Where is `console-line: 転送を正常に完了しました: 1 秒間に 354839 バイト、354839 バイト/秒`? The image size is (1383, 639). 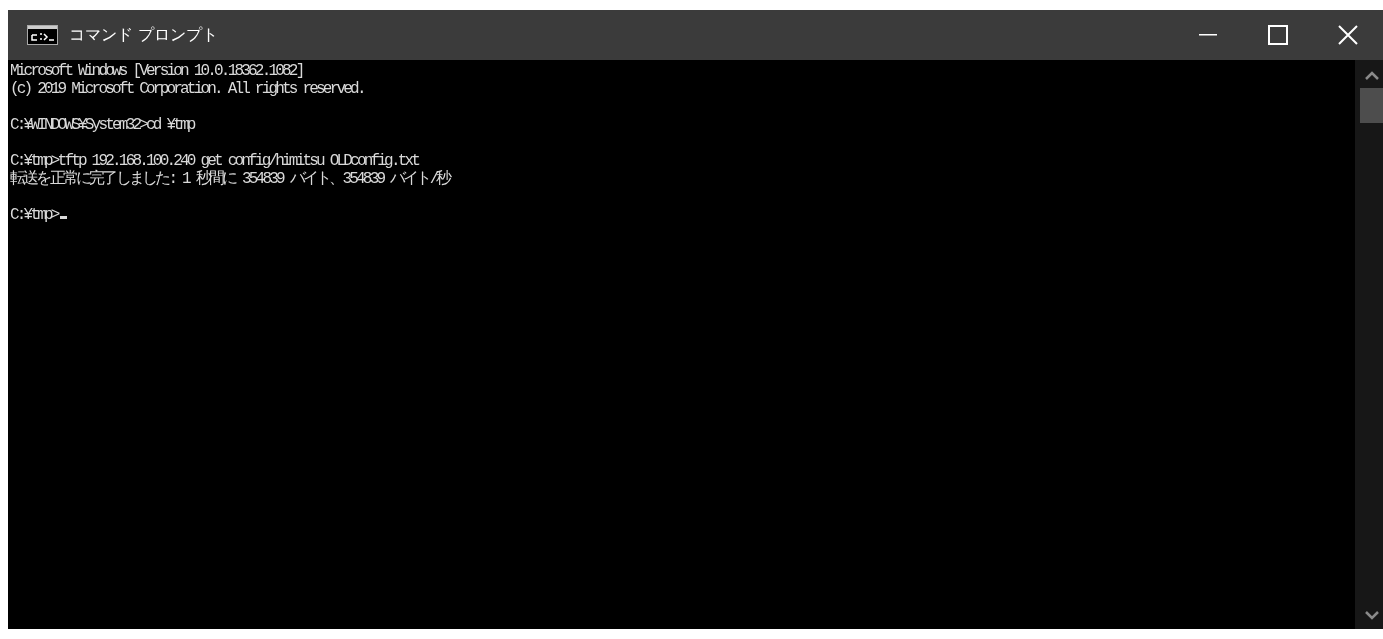
console-line: 転送を正常に完了しました: 1 秒間に 354839 バイト、354839 バイト/秒 is located at coordinates (230, 179).